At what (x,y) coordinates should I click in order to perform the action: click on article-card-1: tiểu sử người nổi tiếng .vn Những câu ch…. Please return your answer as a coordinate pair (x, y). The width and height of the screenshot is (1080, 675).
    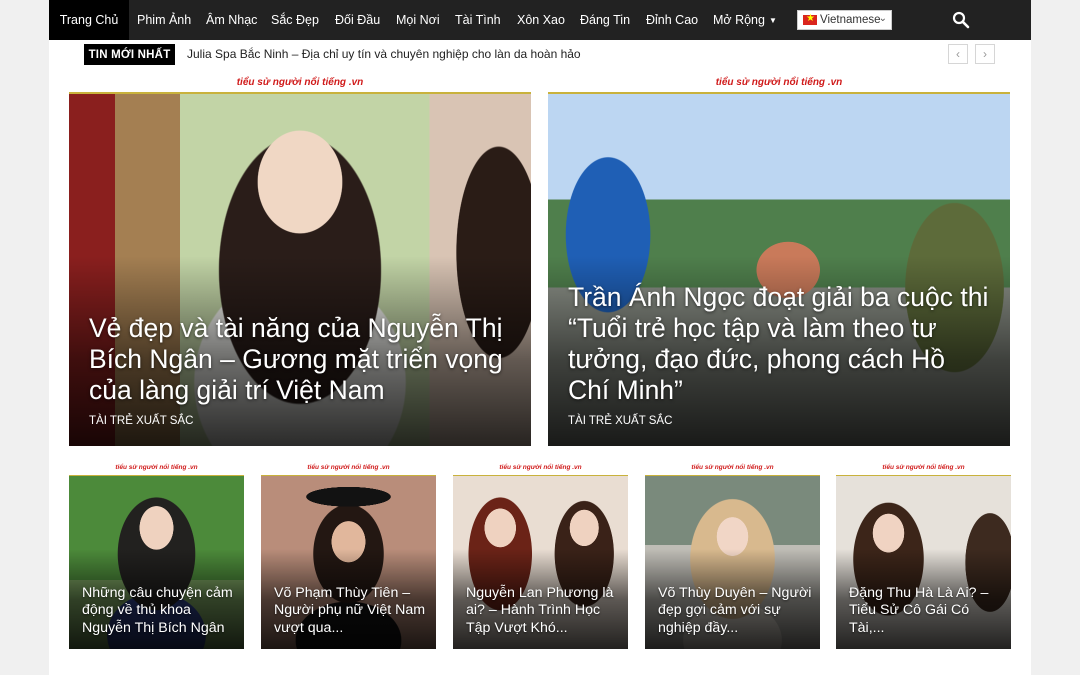
    Looking at the image, I should click on (156, 556).